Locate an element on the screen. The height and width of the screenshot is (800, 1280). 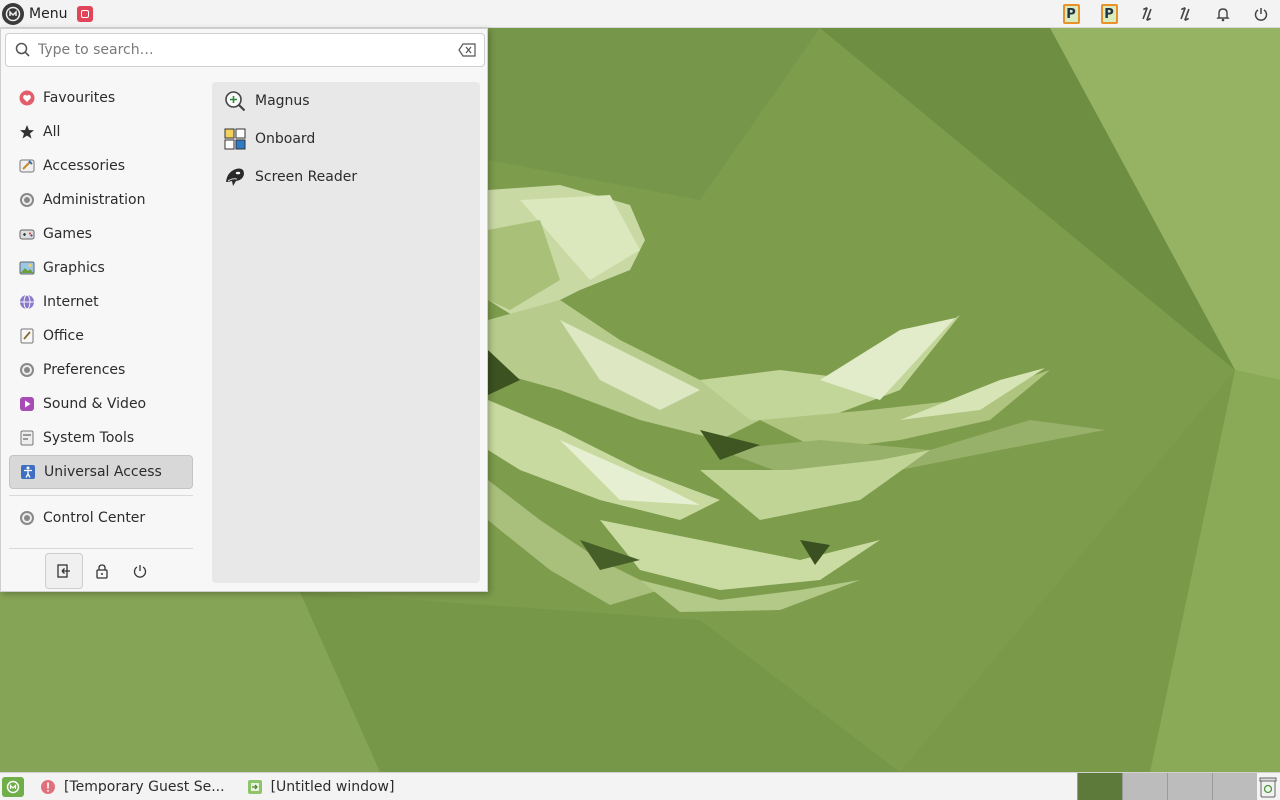
control-center-item: Control Center is located at coordinates (101, 518).